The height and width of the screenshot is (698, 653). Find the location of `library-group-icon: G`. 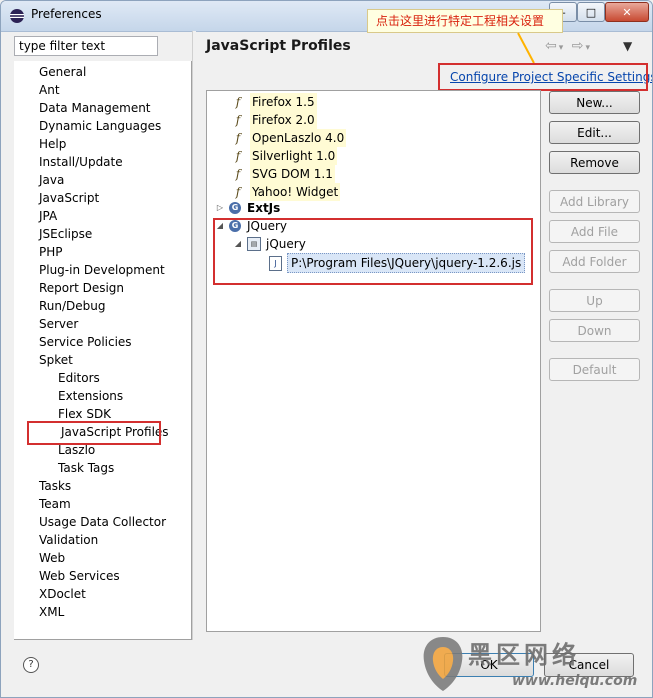

library-group-icon: G is located at coordinates (235, 208).